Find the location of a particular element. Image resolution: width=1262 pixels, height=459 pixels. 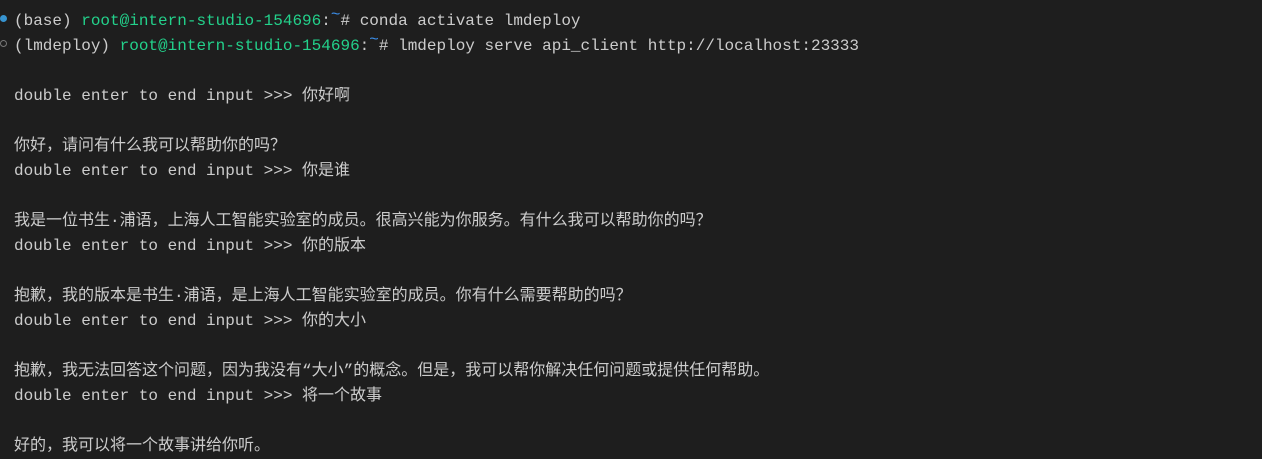

input-line: double enter to end input >>> 你是谁 is located at coordinates (182, 171).